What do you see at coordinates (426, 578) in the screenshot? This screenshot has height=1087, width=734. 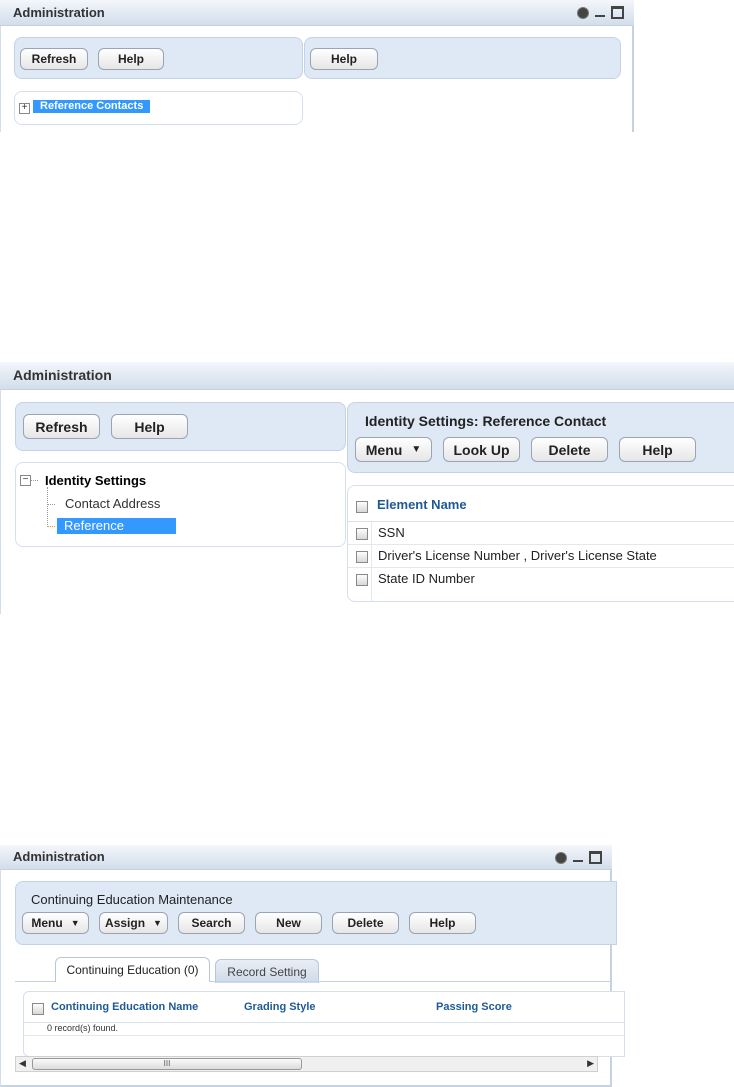 I see `row-text: State ID Number` at bounding box center [426, 578].